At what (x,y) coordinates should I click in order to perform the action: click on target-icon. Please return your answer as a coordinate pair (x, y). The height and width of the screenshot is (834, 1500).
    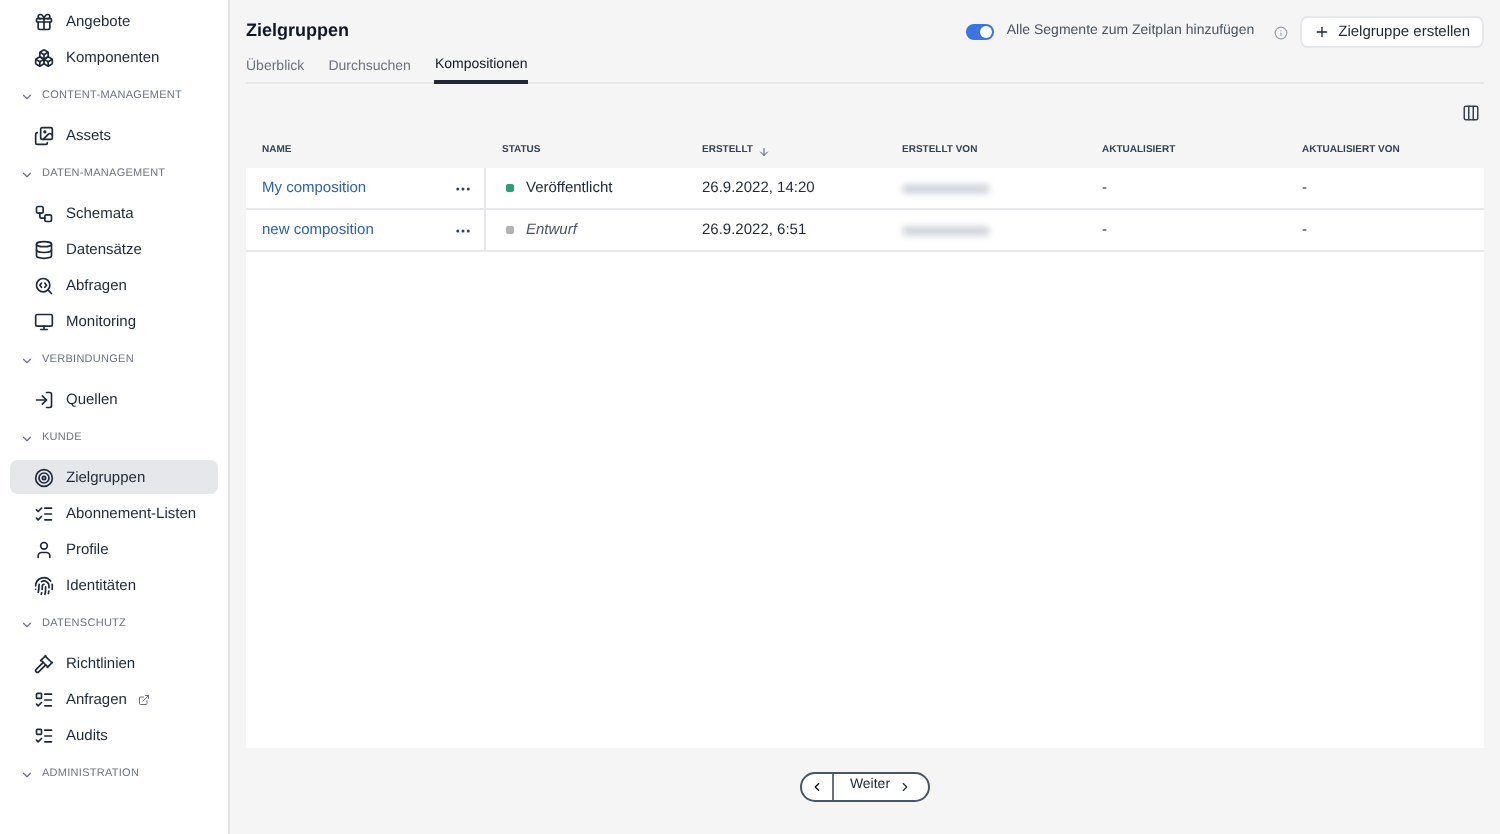
    Looking at the image, I should click on (44, 477).